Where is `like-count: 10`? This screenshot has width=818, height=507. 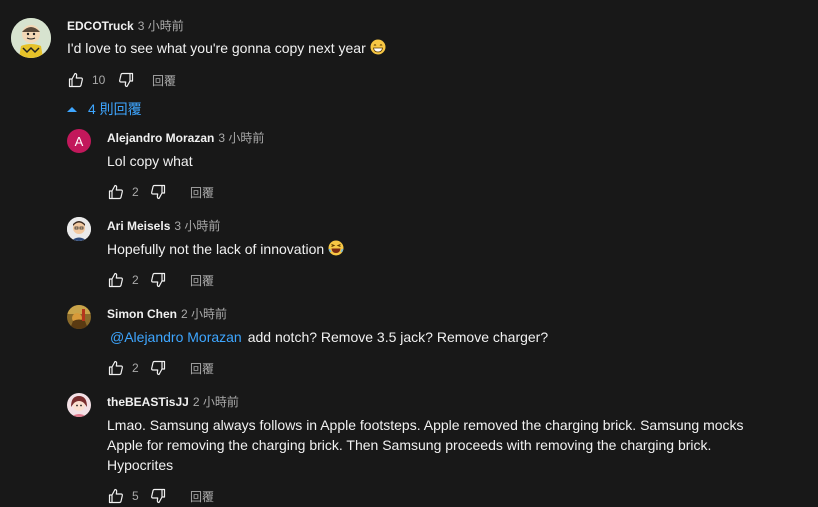
like-count: 10 is located at coordinates (99, 80).